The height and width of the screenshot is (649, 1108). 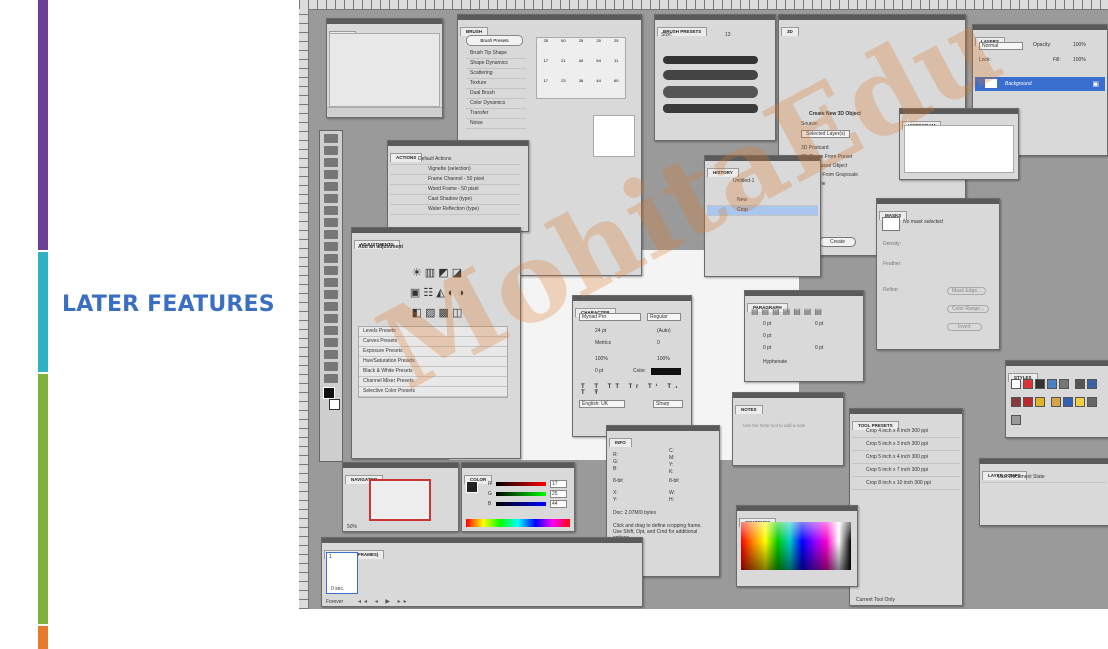 What do you see at coordinates (658, 343) in the screenshot?
I see `tracking-field: 0` at bounding box center [658, 343].